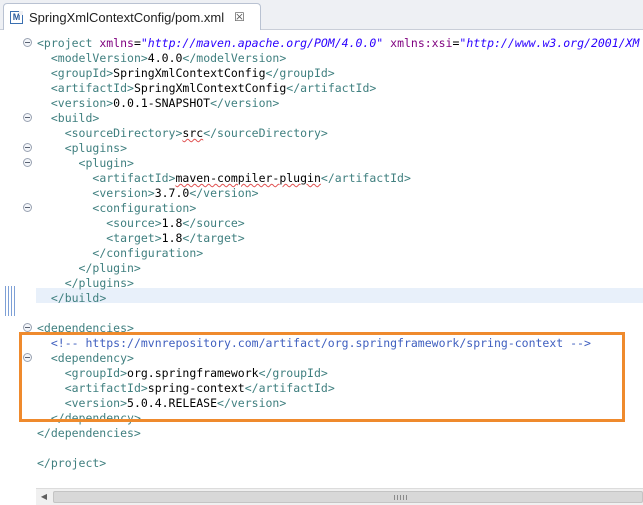 The height and width of the screenshot is (505, 643). I want to click on code-token: </dependency>, so click(95, 418).